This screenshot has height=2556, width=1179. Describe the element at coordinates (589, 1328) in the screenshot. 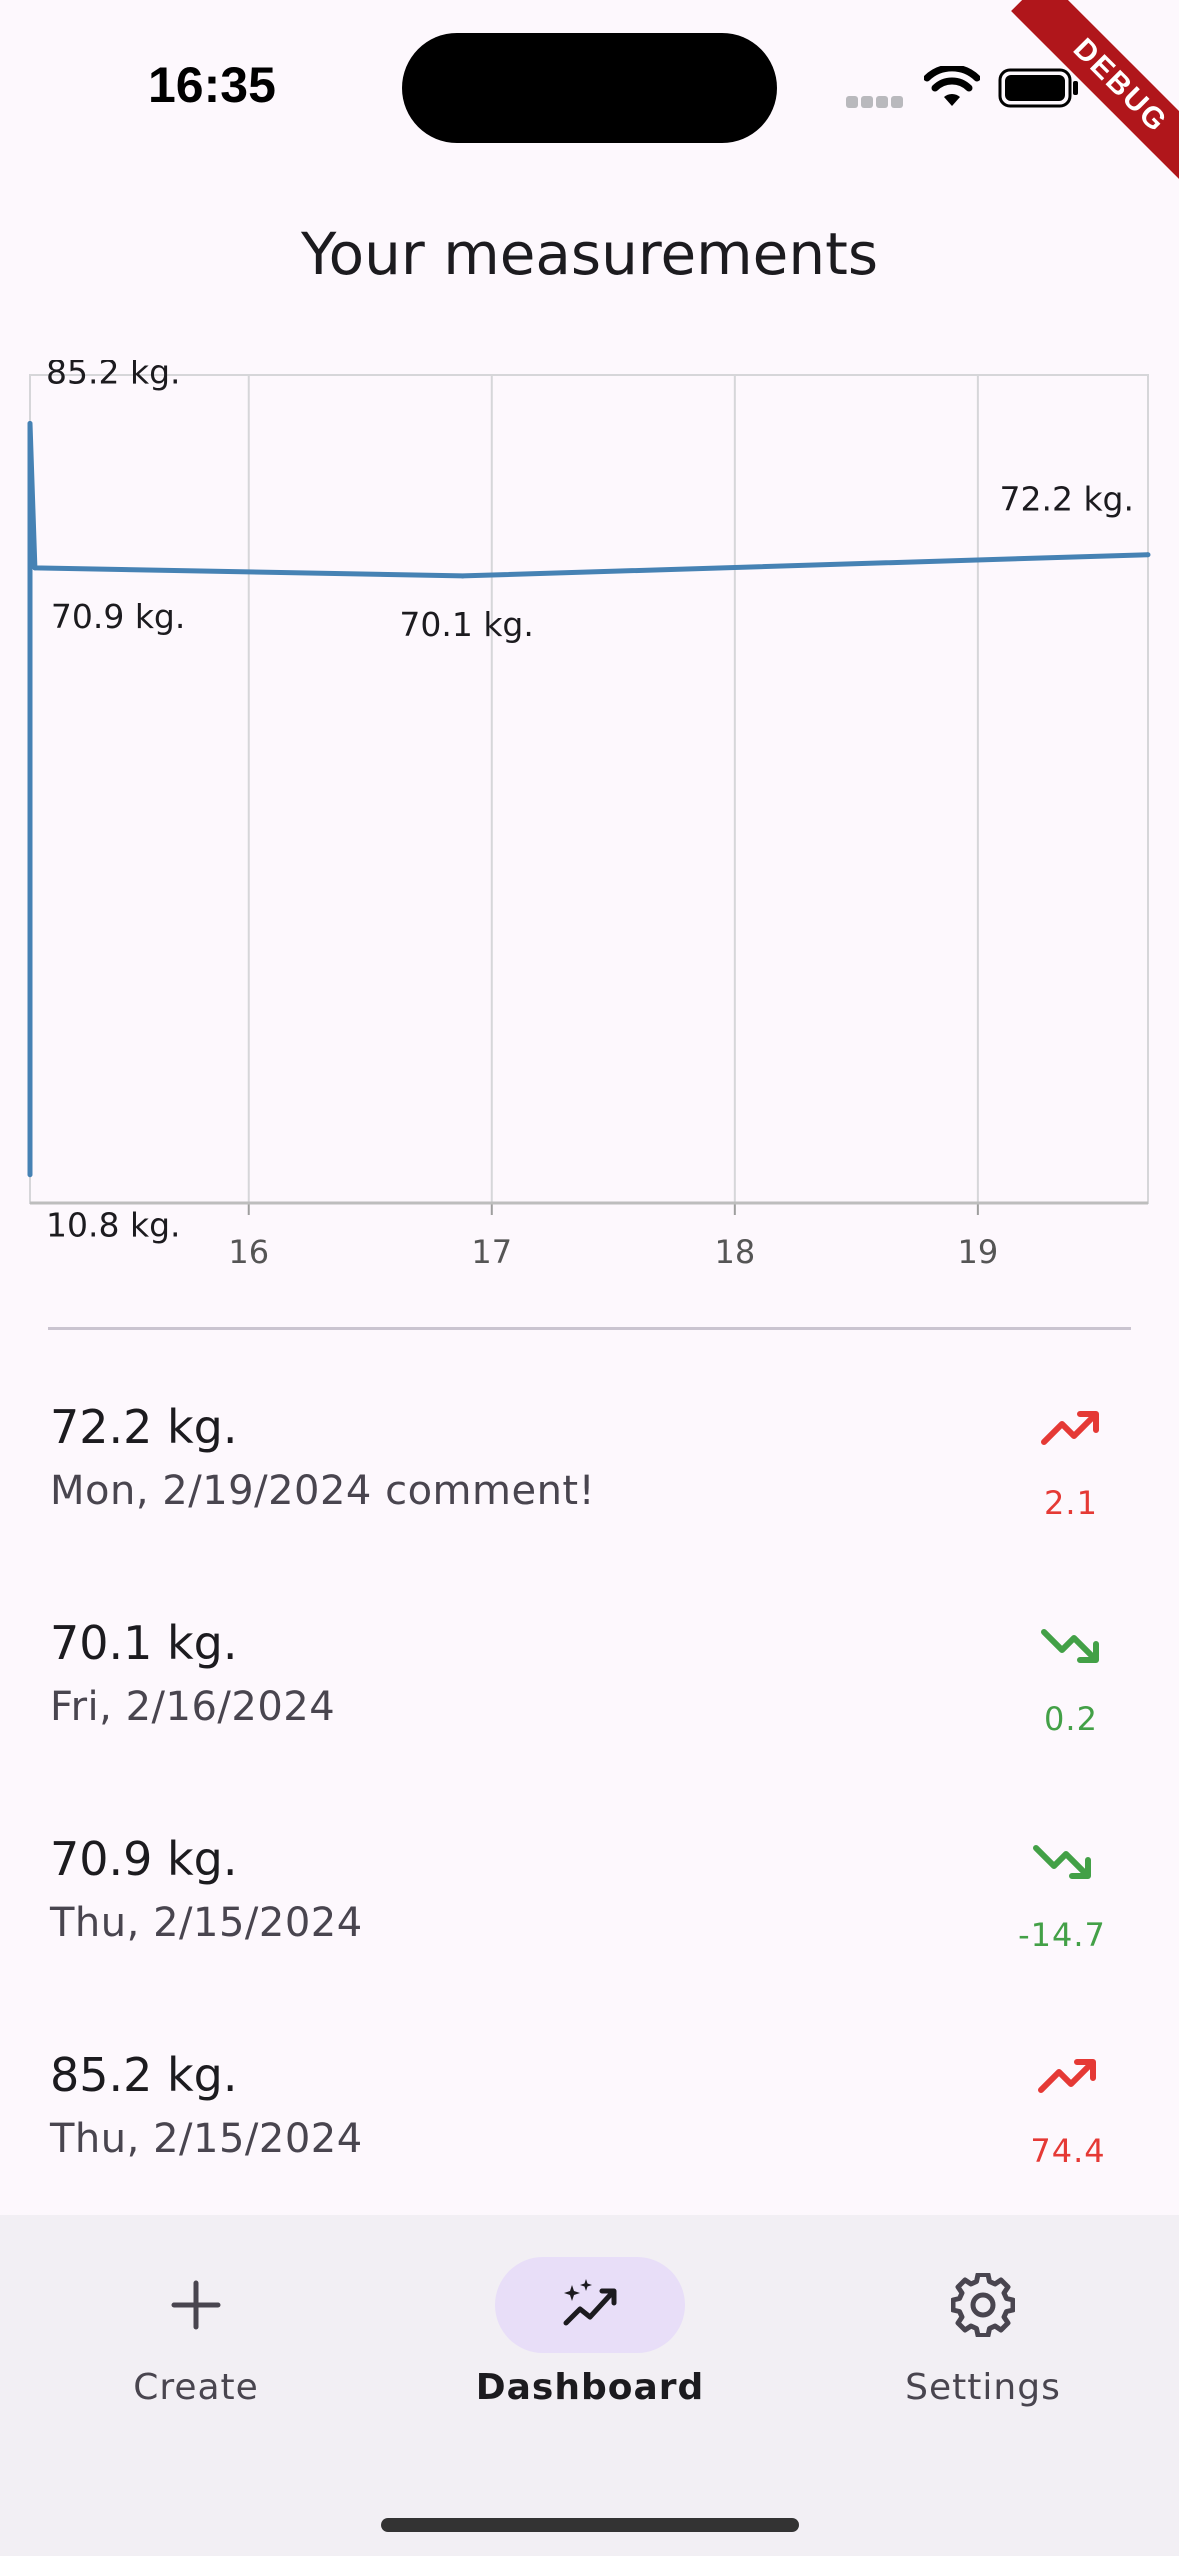

I see `list-divider` at that location.